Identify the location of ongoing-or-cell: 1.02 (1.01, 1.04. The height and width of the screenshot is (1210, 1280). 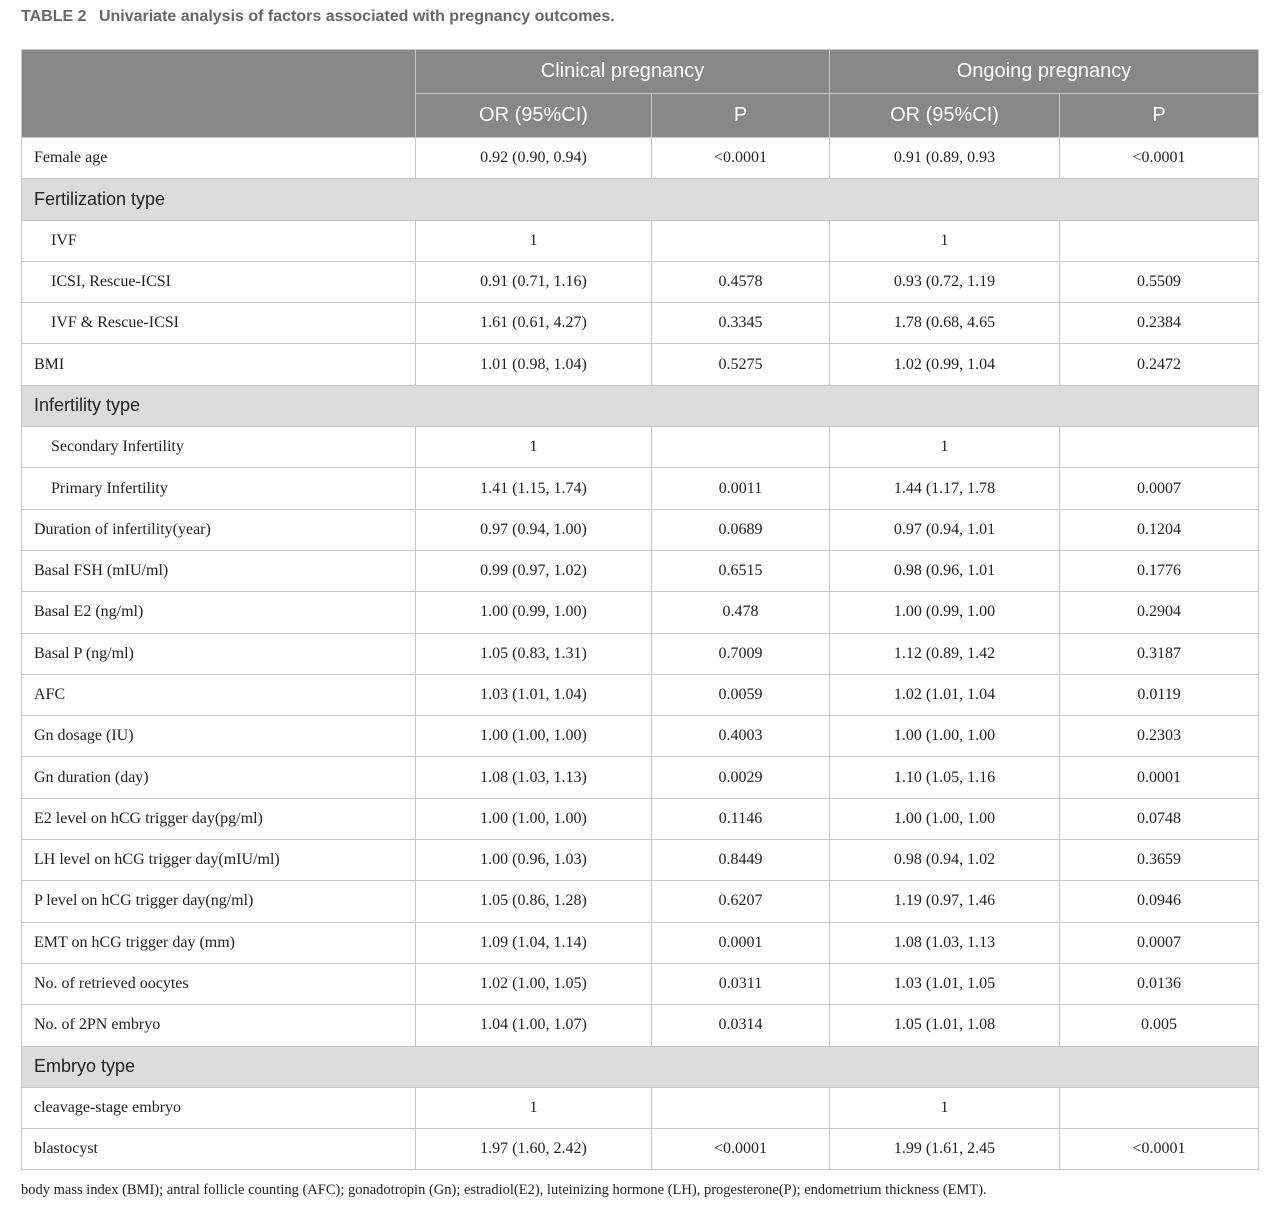
(945, 695).